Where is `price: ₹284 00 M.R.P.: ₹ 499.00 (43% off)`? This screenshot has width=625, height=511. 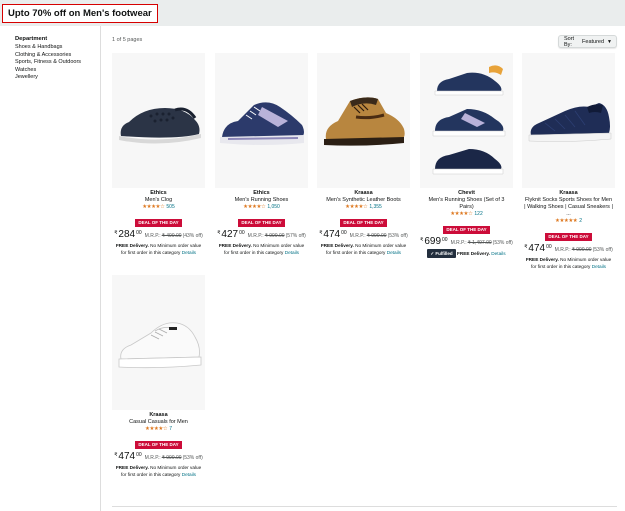 price: ₹284 00 M.R.P.: ₹ 499.00 (43% off) is located at coordinates (158, 235).